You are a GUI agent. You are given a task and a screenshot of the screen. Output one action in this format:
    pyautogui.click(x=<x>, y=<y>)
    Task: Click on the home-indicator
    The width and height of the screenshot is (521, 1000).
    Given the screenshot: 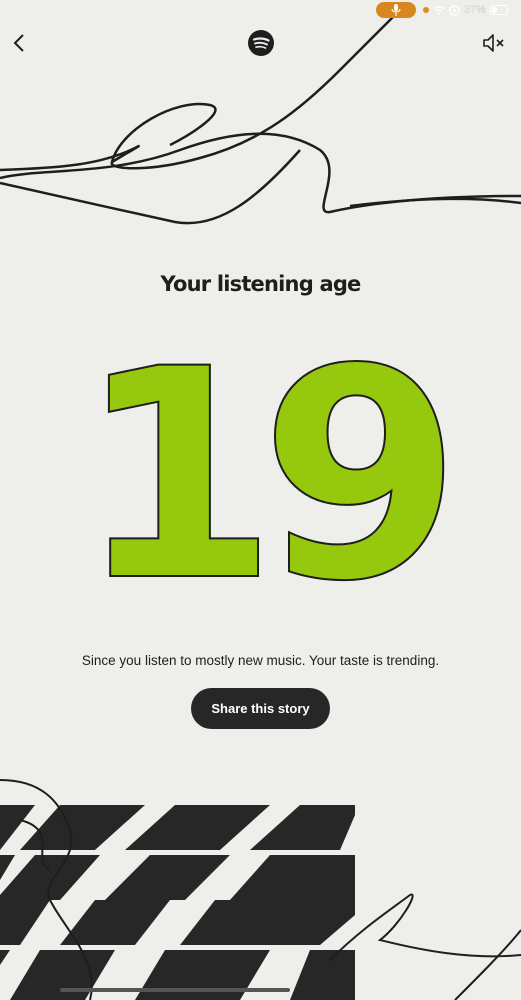 What is the action you would take?
    pyautogui.click(x=175, y=990)
    